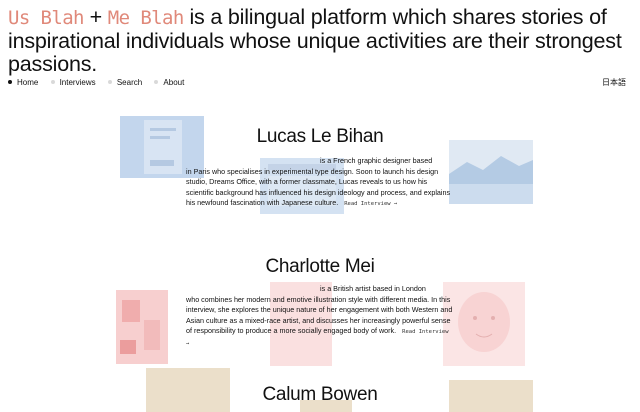 The image size is (640, 412). Describe the element at coordinates (614, 82) in the screenshot. I see `language-switch: 日本語` at that location.